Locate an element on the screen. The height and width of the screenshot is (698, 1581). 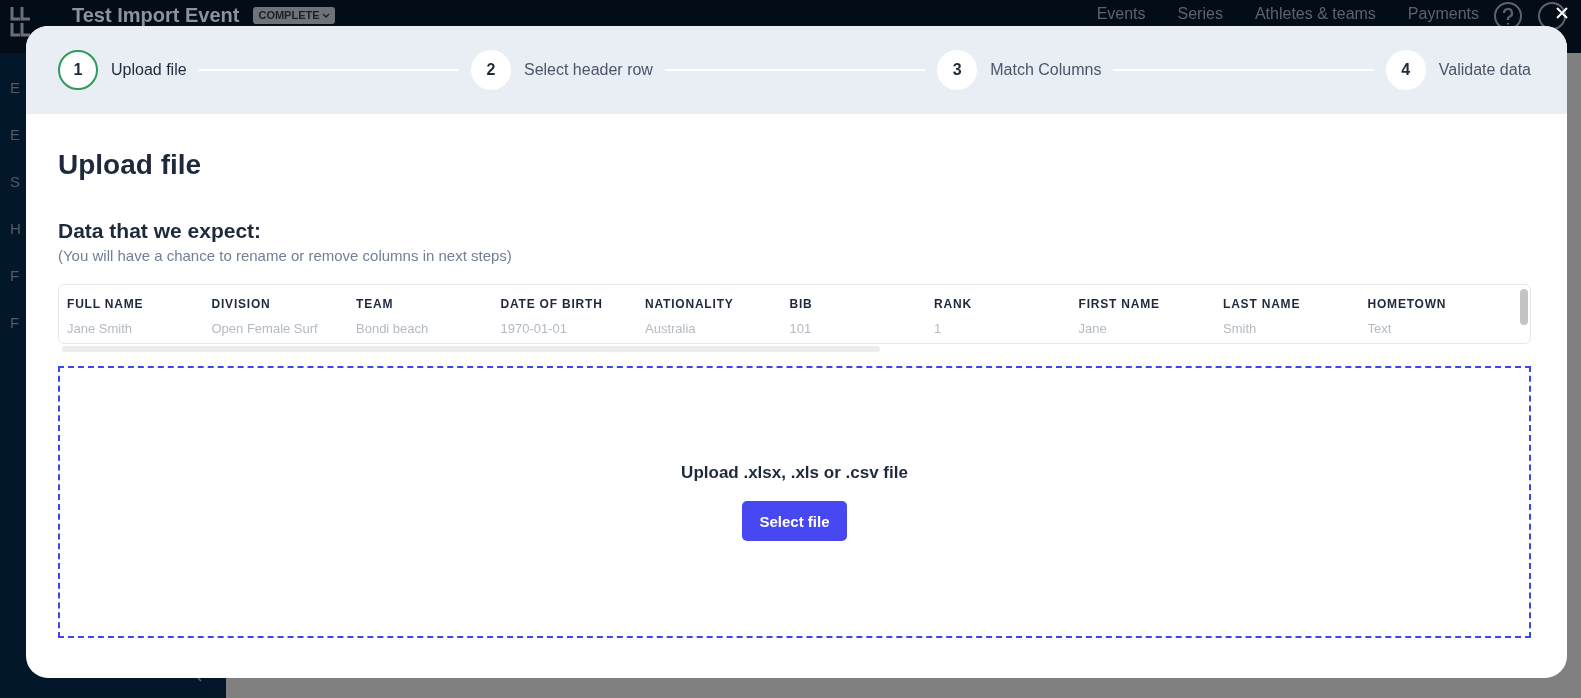
close-icon is located at coordinates (1562, 13).